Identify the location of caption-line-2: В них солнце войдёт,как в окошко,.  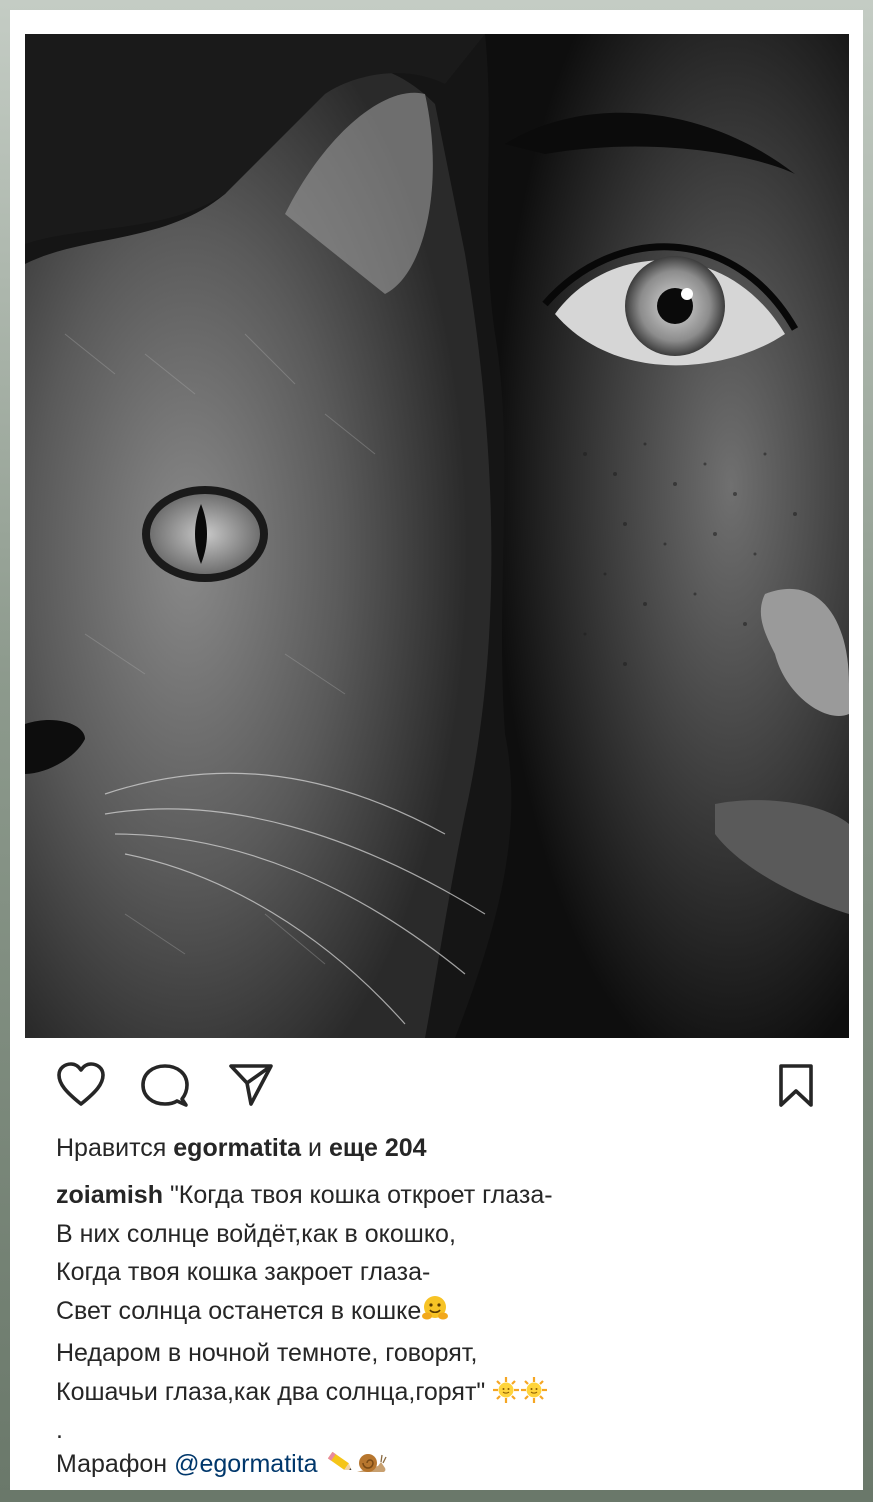
(256, 1233).